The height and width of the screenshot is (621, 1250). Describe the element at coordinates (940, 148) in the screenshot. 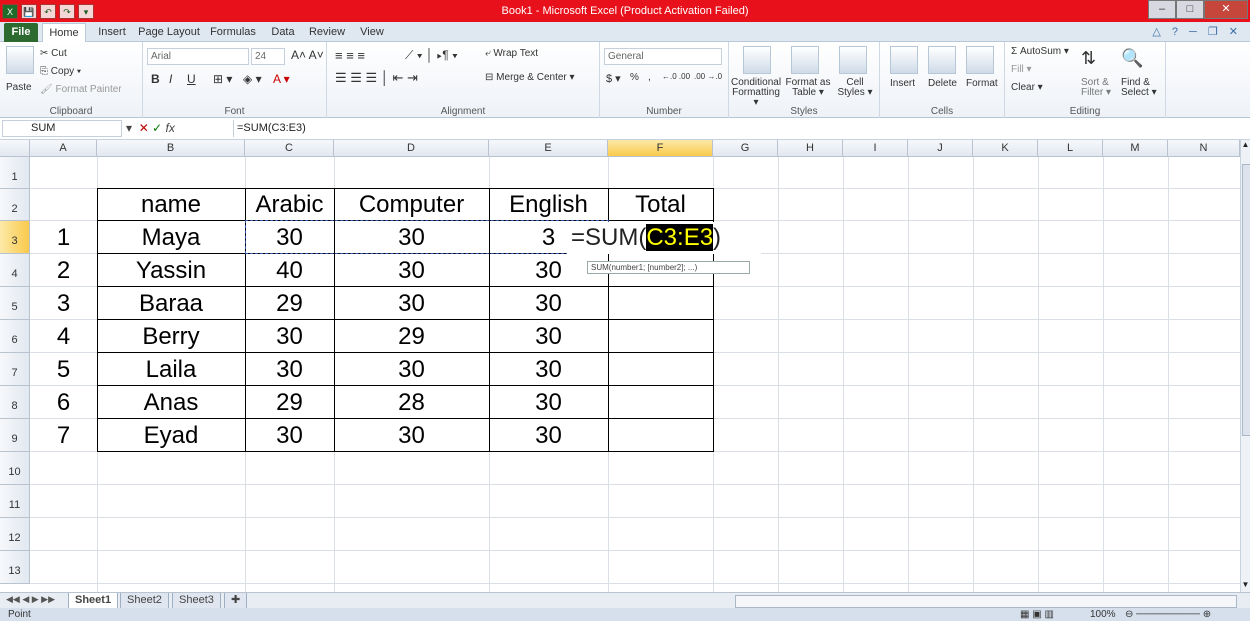

I see `column-header-j: J` at that location.